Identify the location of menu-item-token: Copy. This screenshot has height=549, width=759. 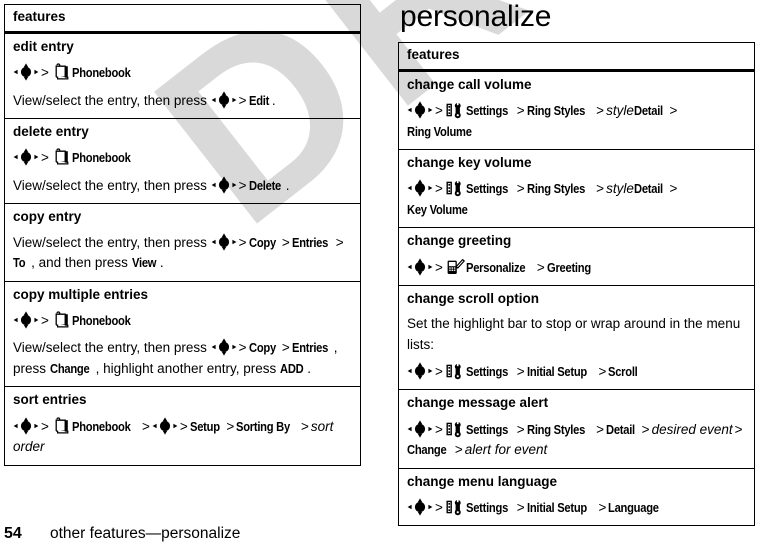
(262, 348).